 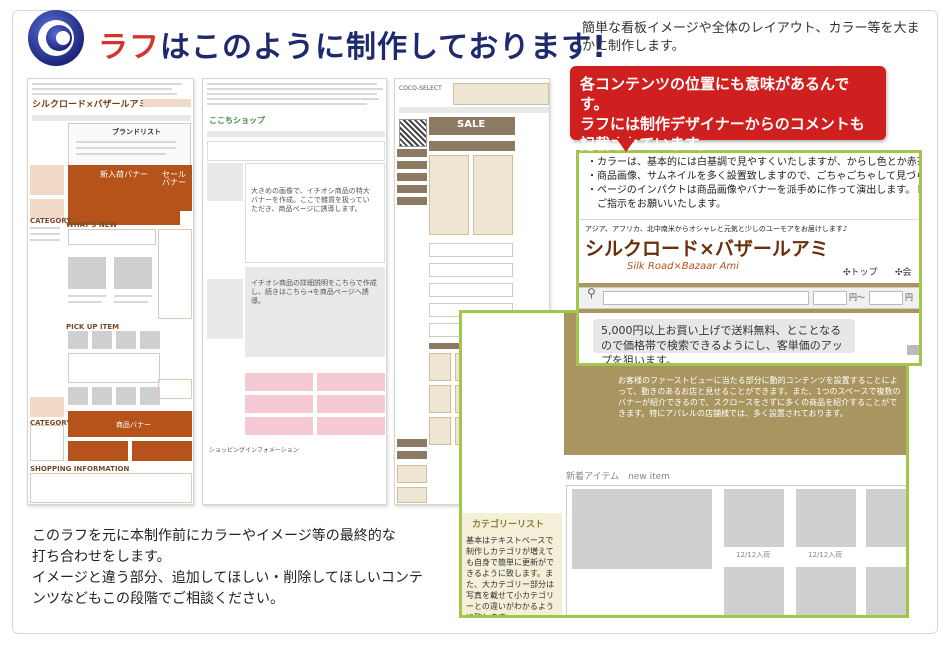 What do you see at coordinates (753, 555) in the screenshot?
I see `new-item-caption-1: 12/12入荷` at bounding box center [753, 555].